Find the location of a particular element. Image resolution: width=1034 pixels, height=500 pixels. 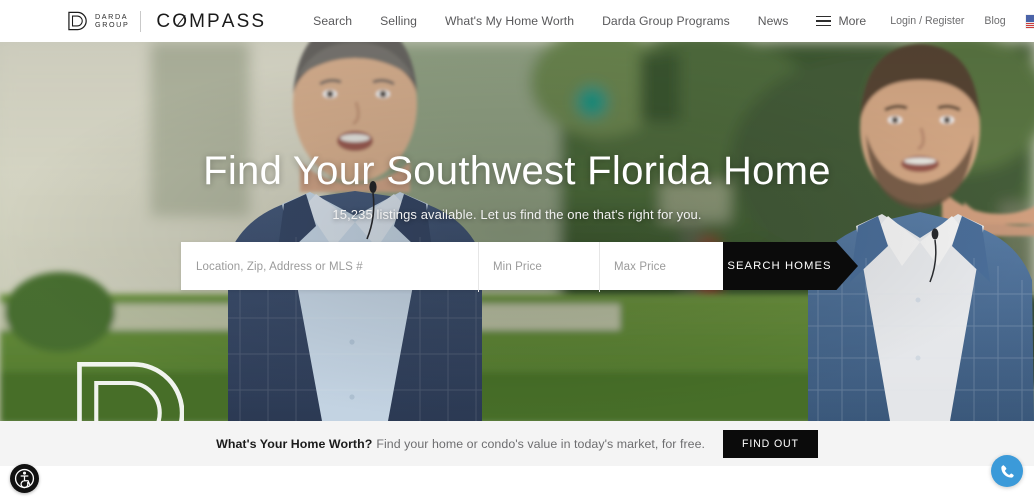

find-out-button: FIND OUT is located at coordinates (770, 443).